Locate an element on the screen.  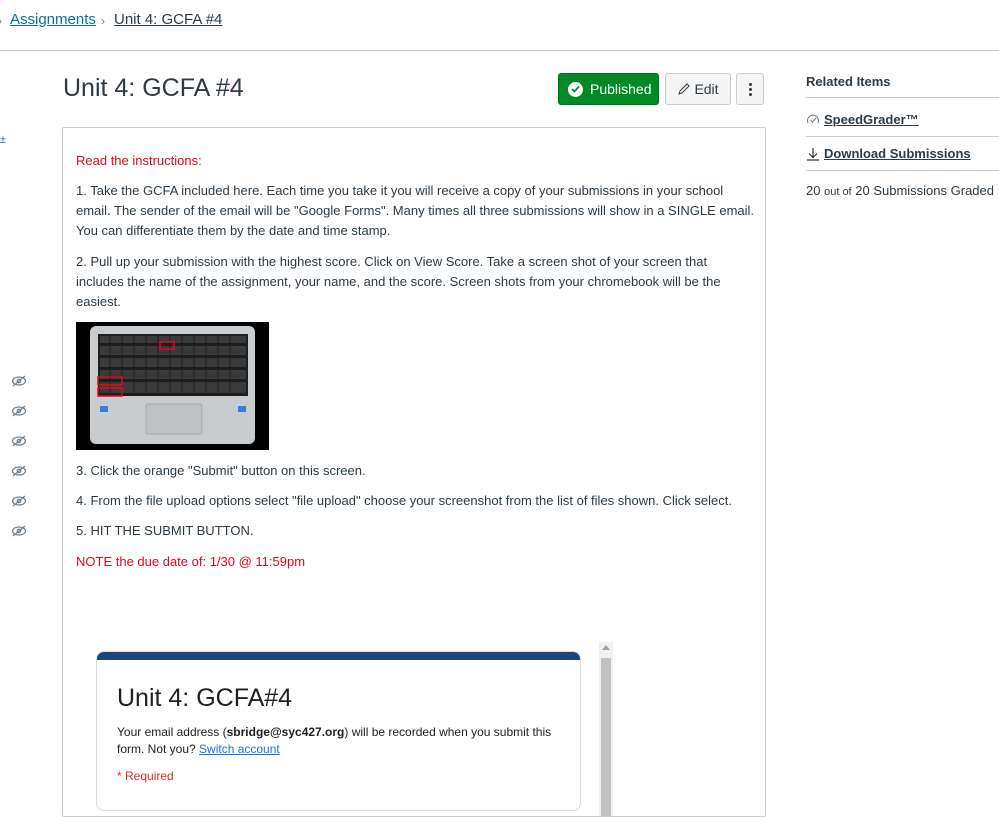
scrollbar-thumb is located at coordinates (606, 737).